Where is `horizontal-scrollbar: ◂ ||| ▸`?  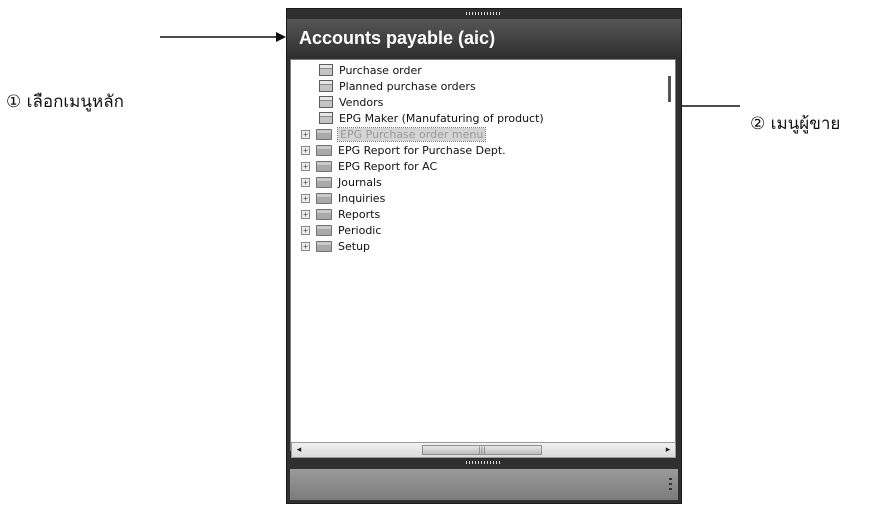 horizontal-scrollbar: ◂ ||| ▸ is located at coordinates (483, 450).